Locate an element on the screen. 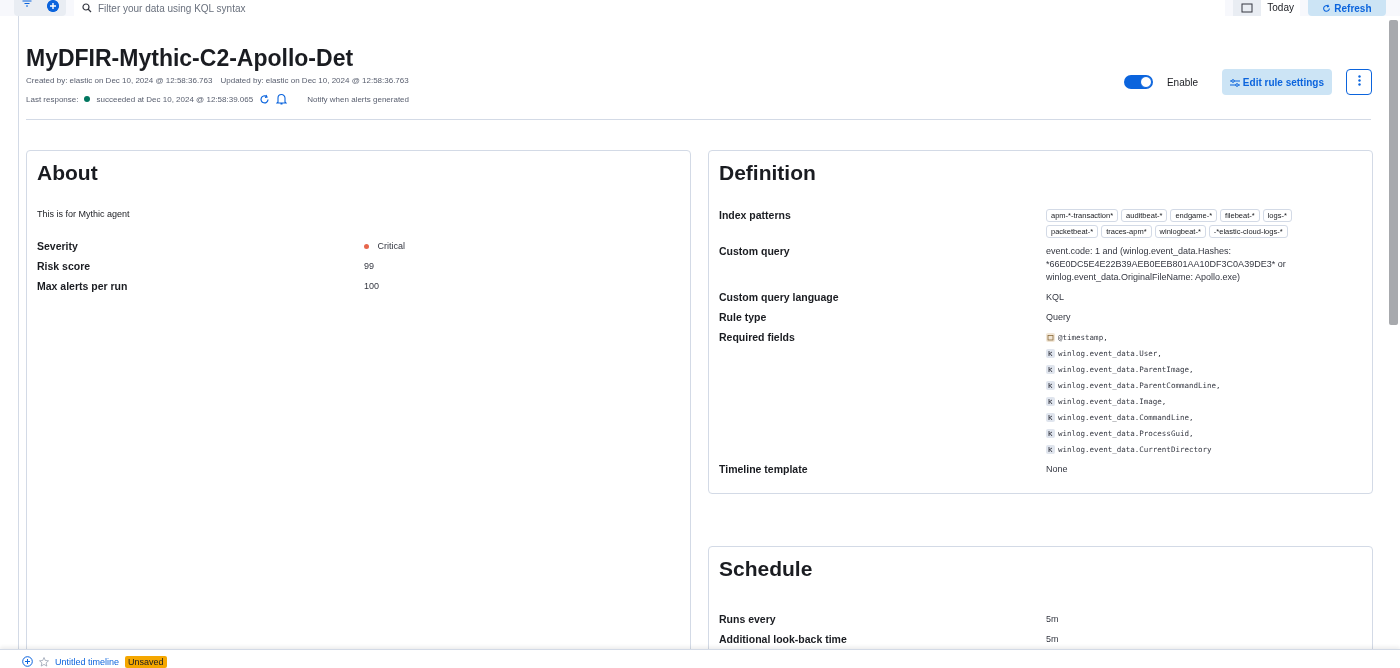 The height and width of the screenshot is (668, 1400). rule-title: MyDFIR-Mythic-C2-Apollo-Det is located at coordinates (190, 58).